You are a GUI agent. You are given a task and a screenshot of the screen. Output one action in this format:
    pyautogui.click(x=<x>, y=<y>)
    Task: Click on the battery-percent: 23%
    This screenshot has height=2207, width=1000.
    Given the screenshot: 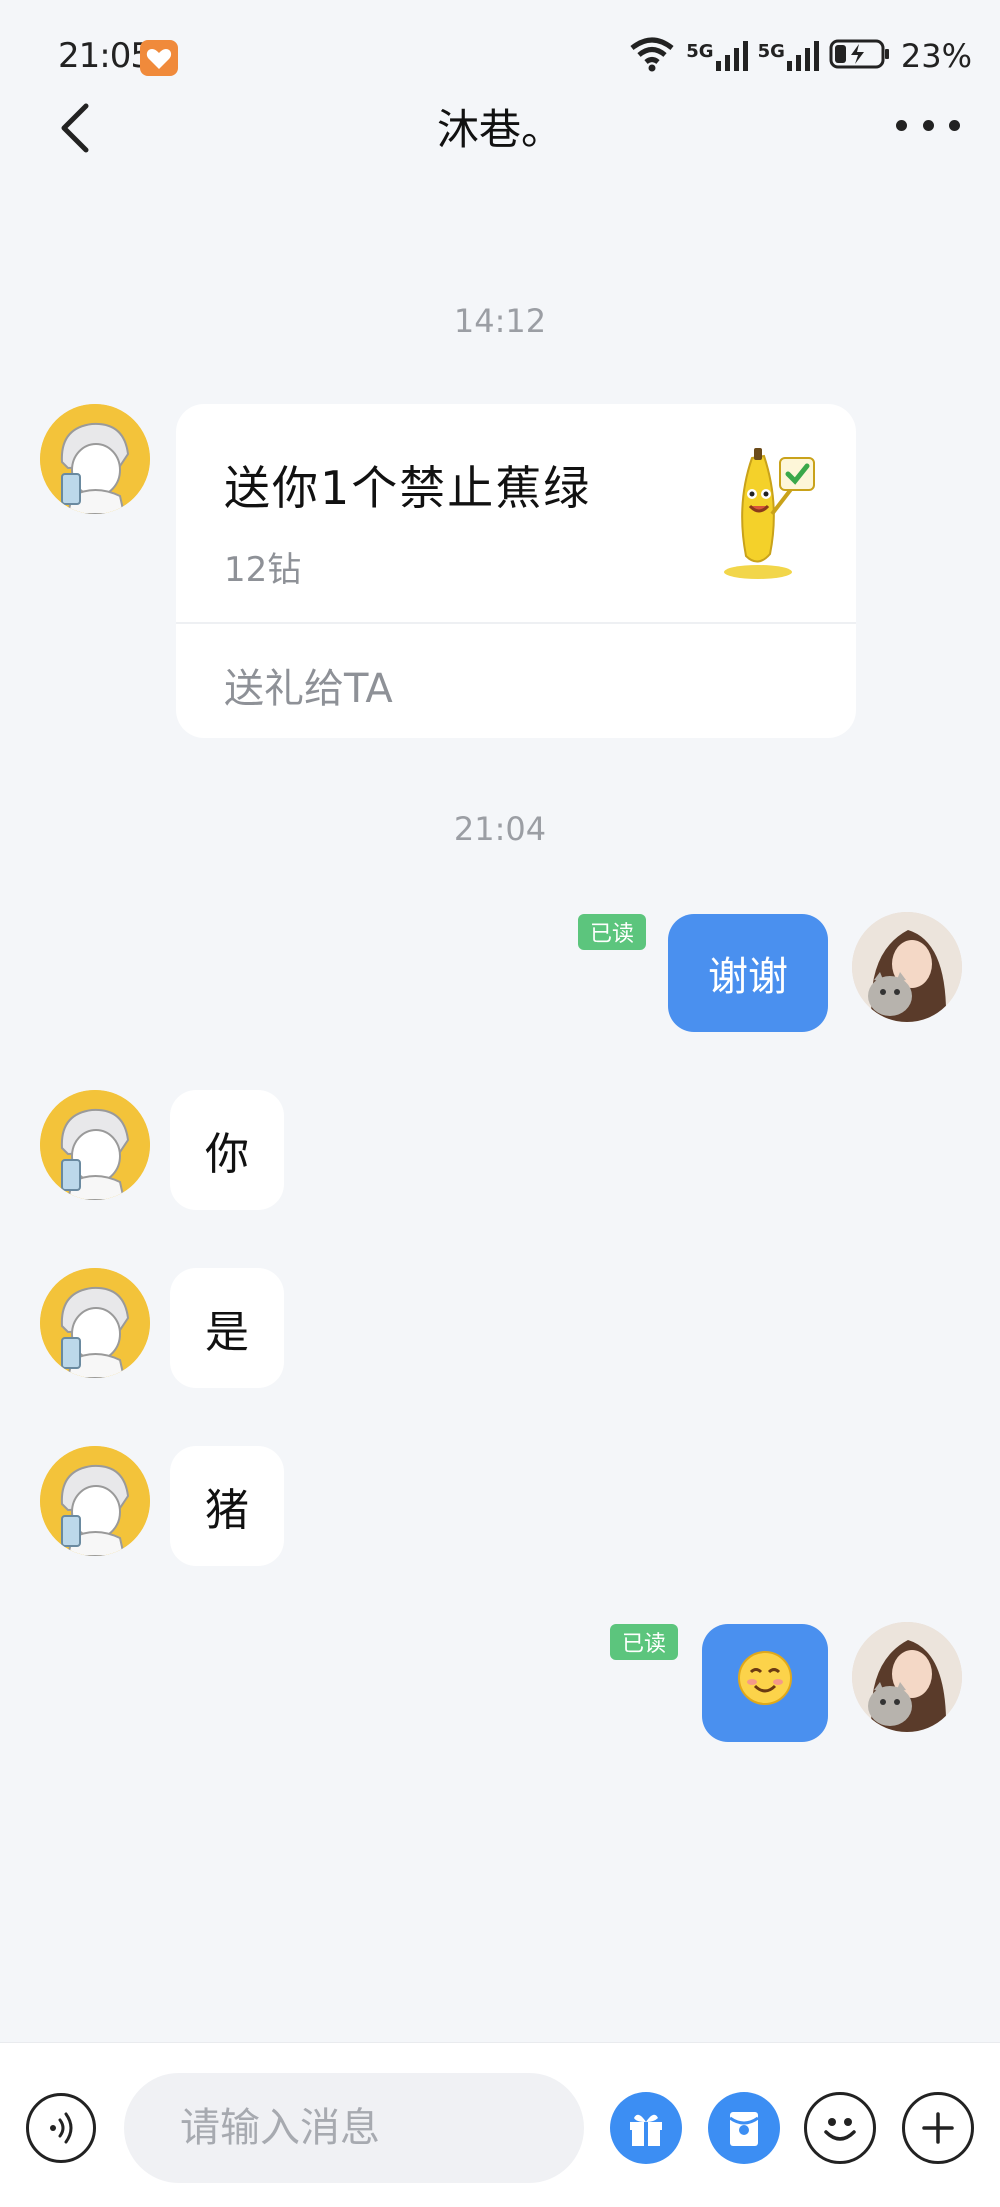 What is the action you would take?
    pyautogui.click(x=936, y=56)
    